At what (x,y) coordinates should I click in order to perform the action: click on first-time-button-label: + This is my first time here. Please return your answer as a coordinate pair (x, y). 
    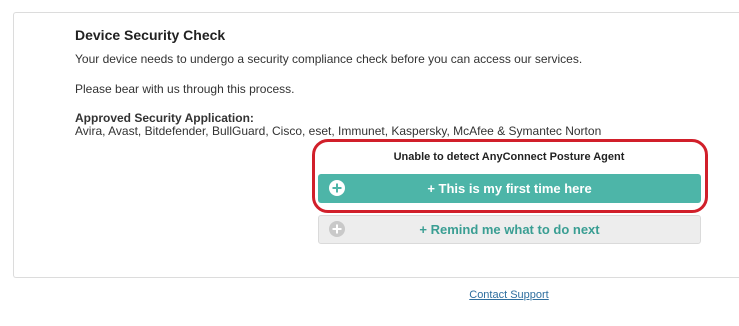
    Looking at the image, I should click on (509, 188).